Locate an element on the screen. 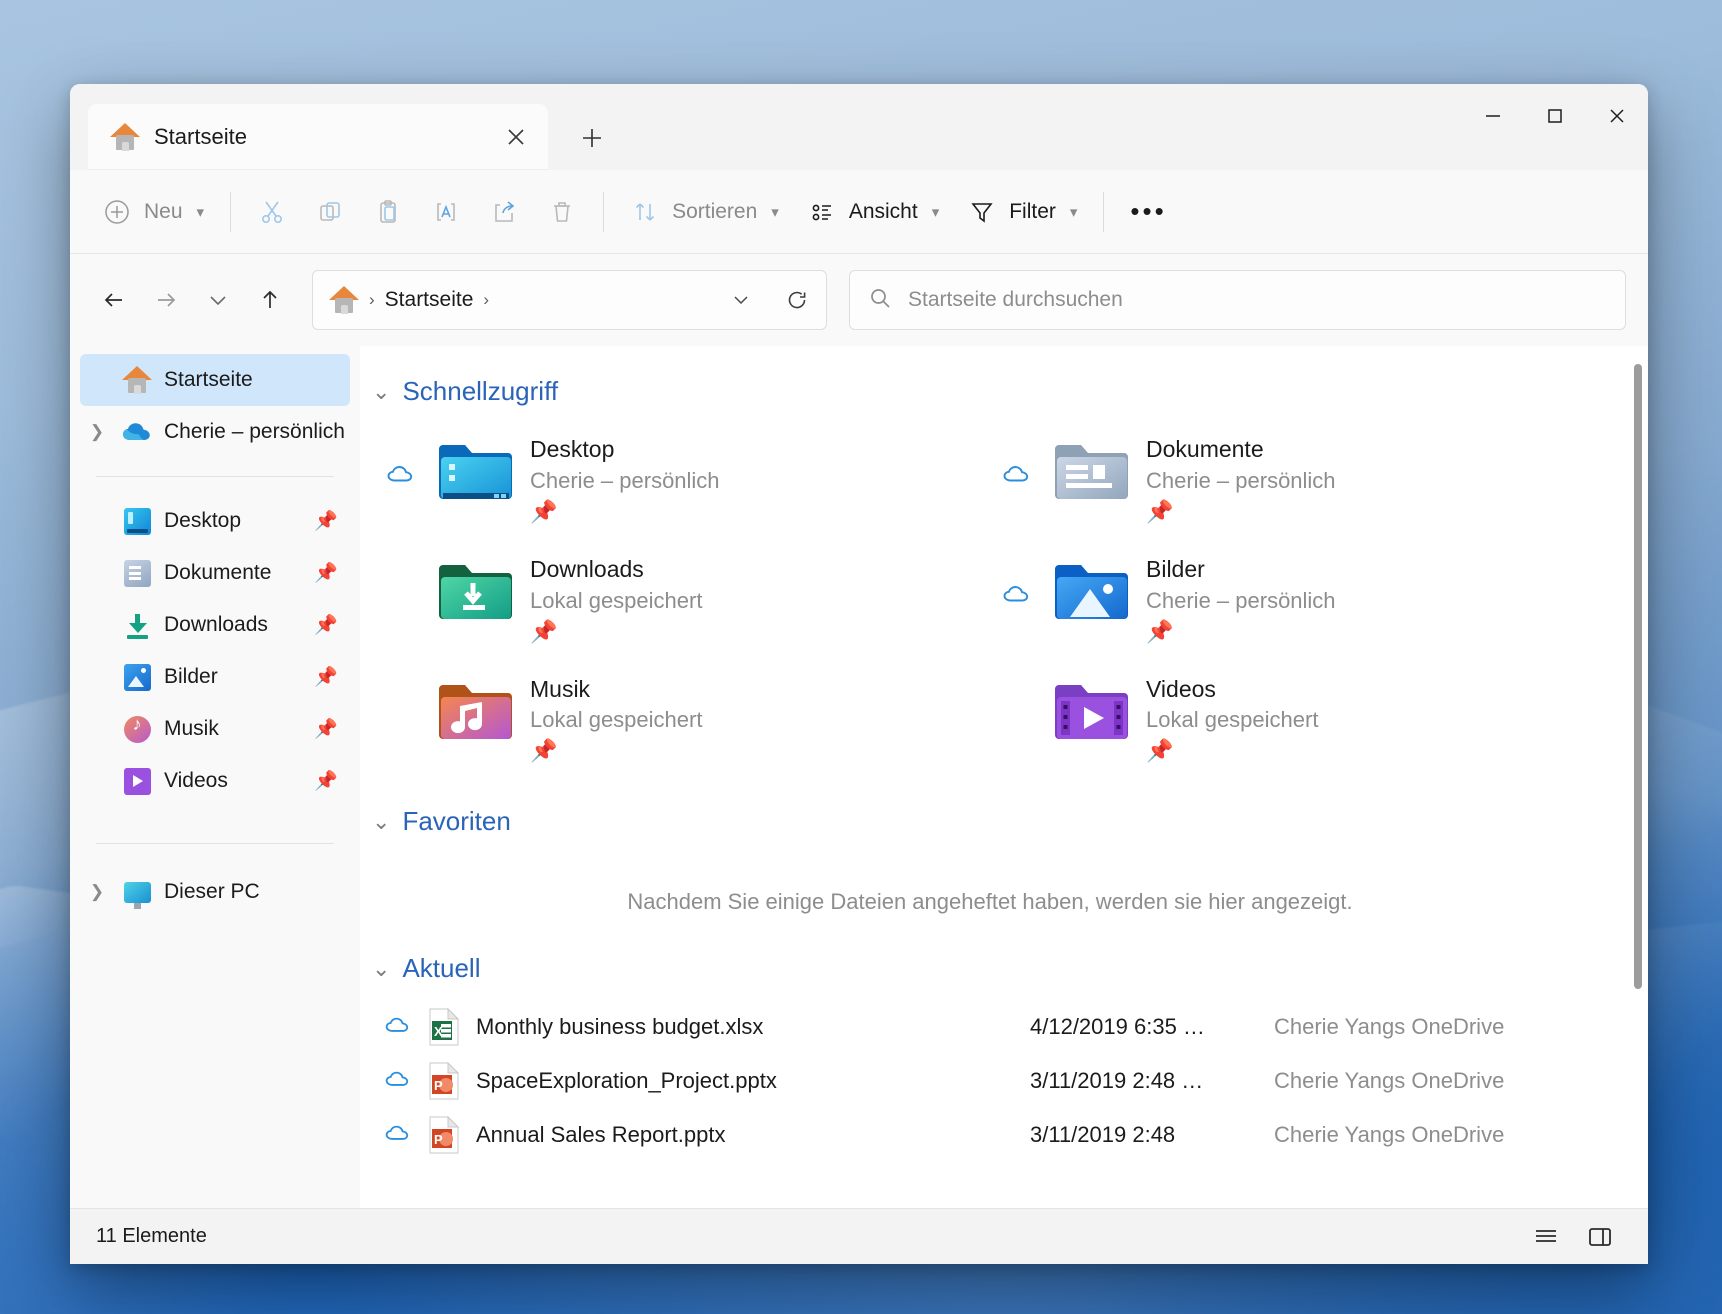  section-header-aktuell: ⌄ Aktuell is located at coordinates (990, 968).